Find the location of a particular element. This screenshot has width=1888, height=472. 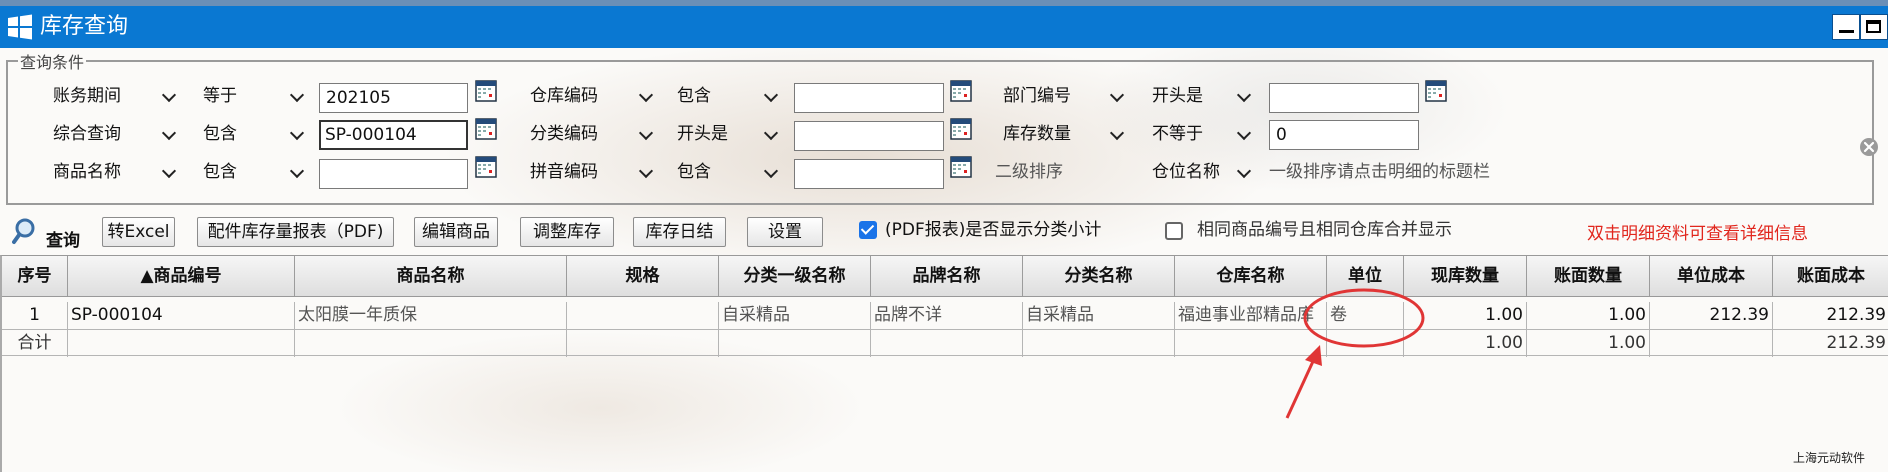

condition-value-input: 0 is located at coordinates (1344, 135).